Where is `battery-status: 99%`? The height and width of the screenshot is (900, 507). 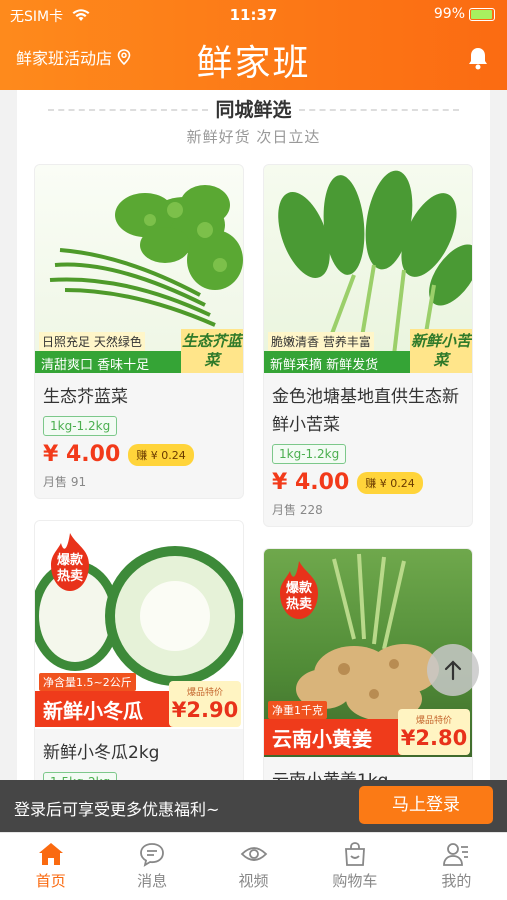
battery-status: 99% is located at coordinates (464, 14).